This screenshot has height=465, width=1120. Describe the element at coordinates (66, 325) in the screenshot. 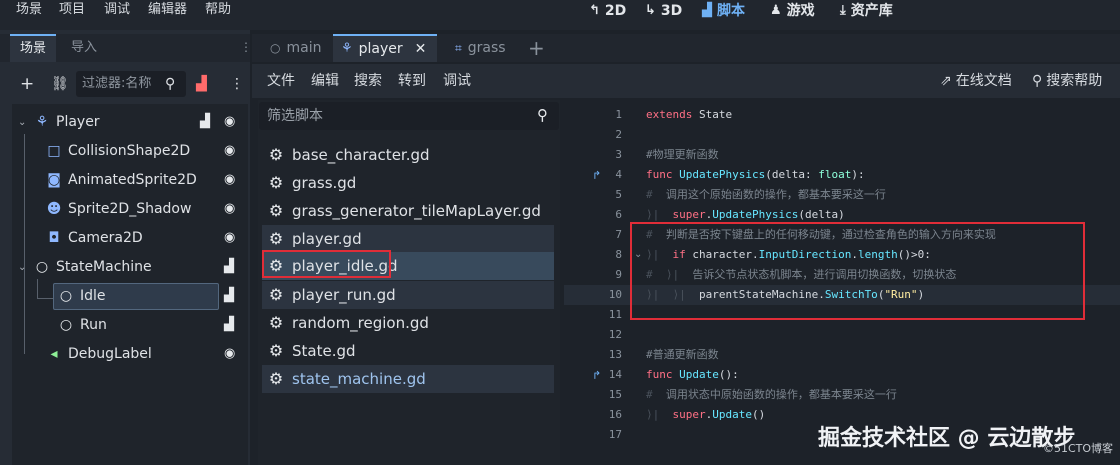

I see `node-icon: ○` at that location.